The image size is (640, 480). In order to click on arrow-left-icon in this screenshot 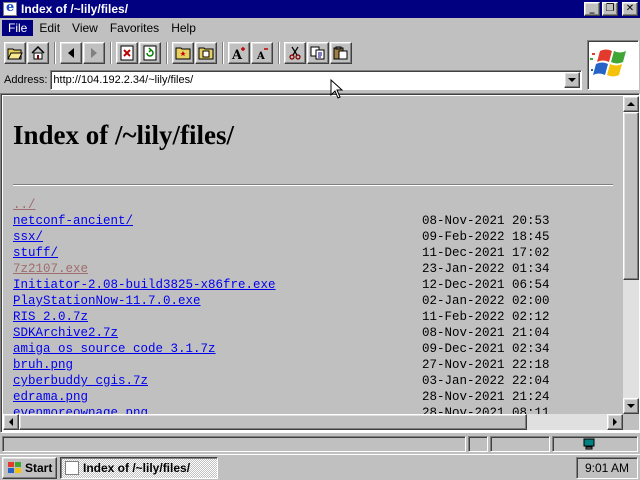, I will do `click(10, 422)`.